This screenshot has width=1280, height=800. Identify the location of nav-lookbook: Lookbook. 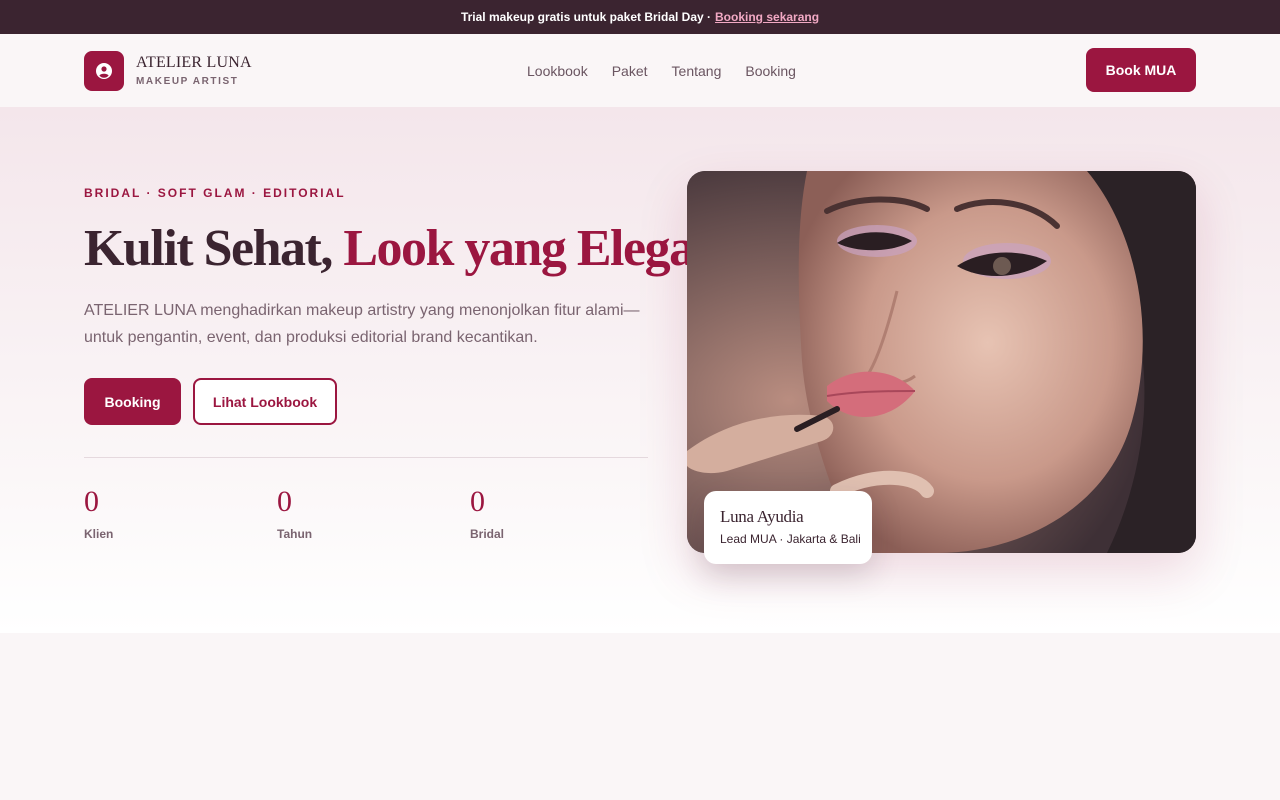
(557, 71).